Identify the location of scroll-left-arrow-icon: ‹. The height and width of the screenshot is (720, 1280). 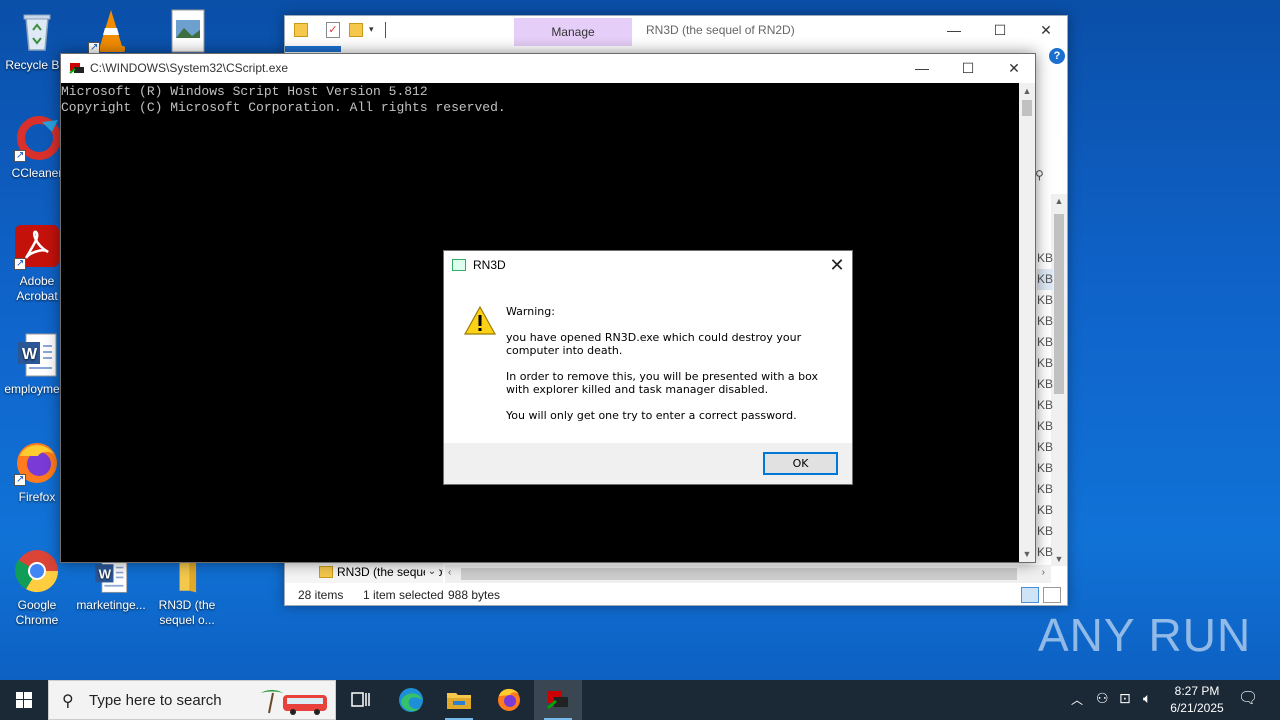
(449, 572).